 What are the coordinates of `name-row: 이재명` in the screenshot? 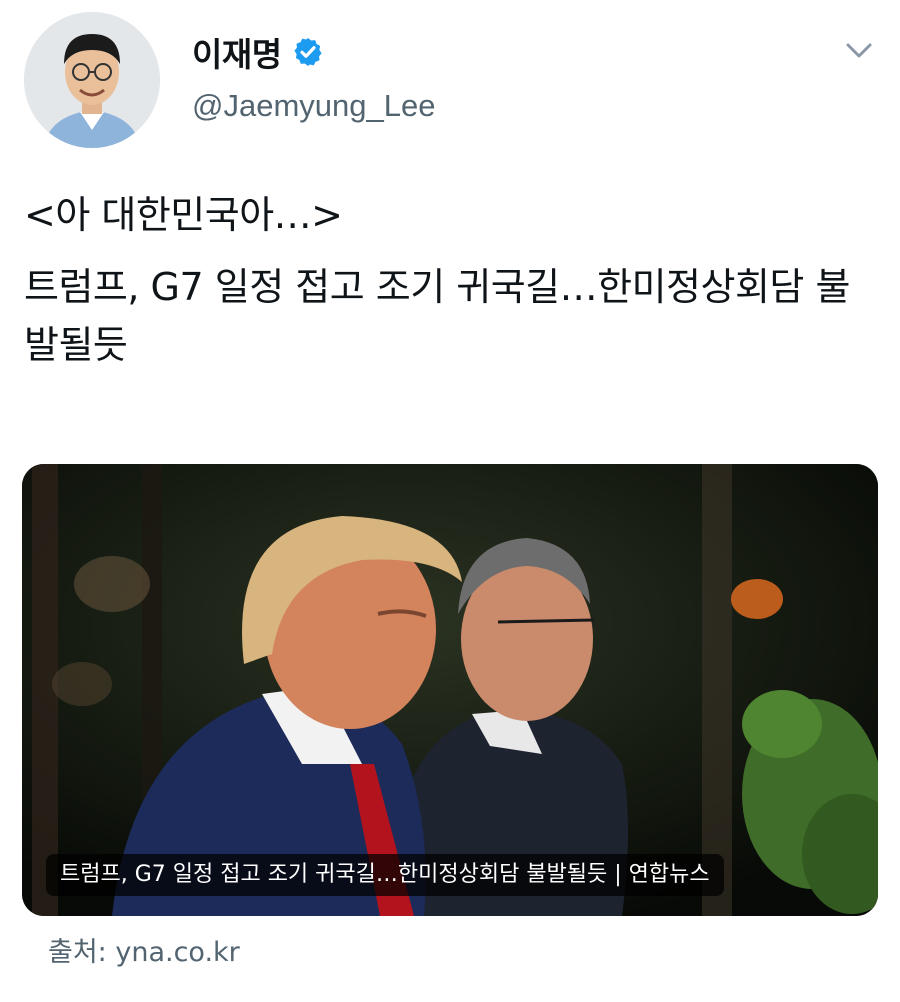 It's located at (313, 52).